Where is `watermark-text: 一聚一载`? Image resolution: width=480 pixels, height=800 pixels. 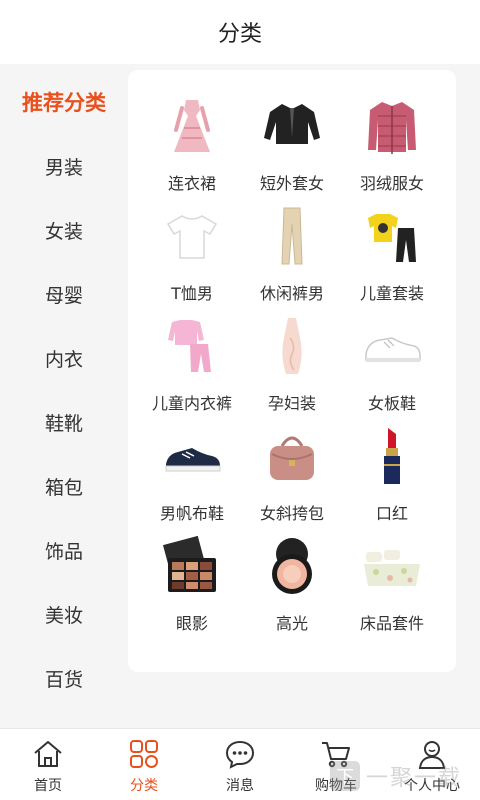
watermark-text: 一聚一载 is located at coordinates (414, 778).